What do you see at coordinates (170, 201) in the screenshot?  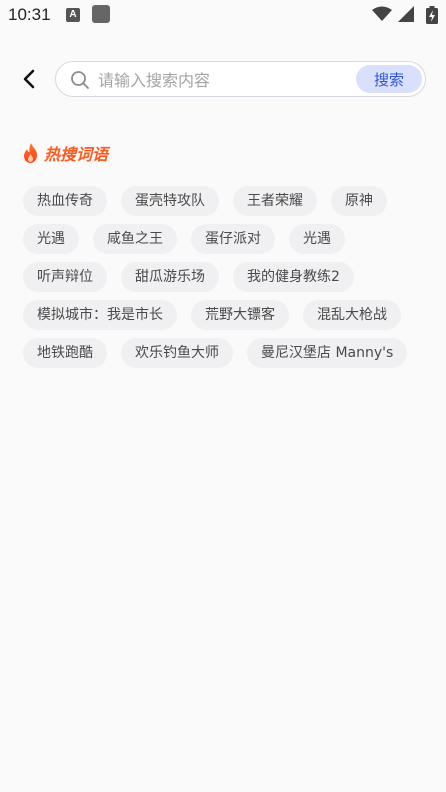 I see `hot-search-tag: 蛋壳特攻队` at bounding box center [170, 201].